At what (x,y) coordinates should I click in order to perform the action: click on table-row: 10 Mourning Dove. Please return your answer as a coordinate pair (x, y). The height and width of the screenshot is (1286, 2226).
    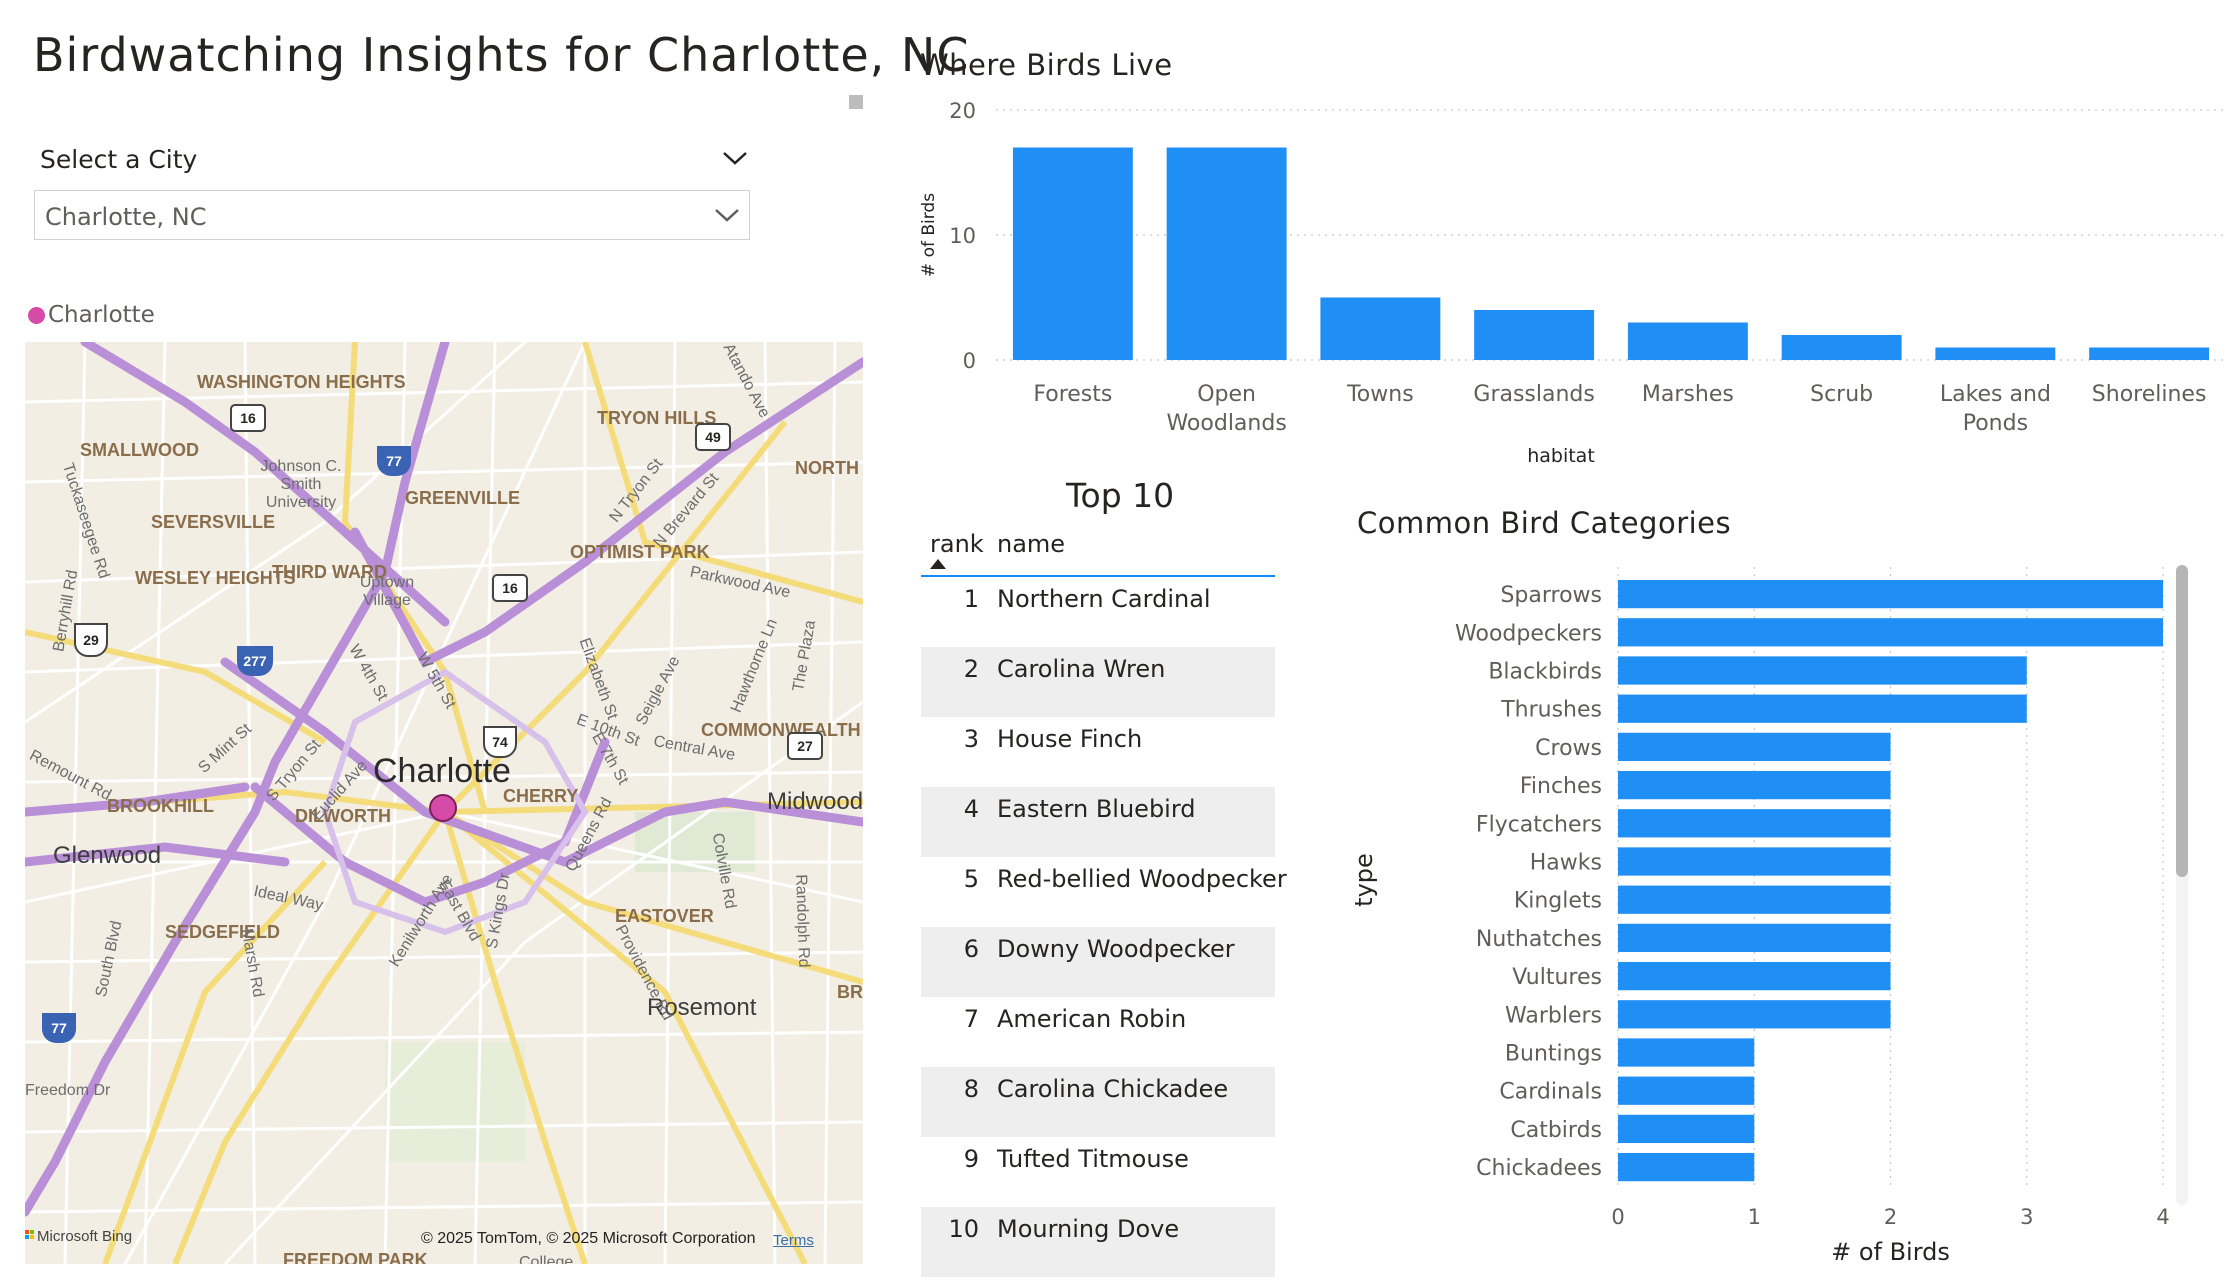
    Looking at the image, I should click on (1098, 1242).